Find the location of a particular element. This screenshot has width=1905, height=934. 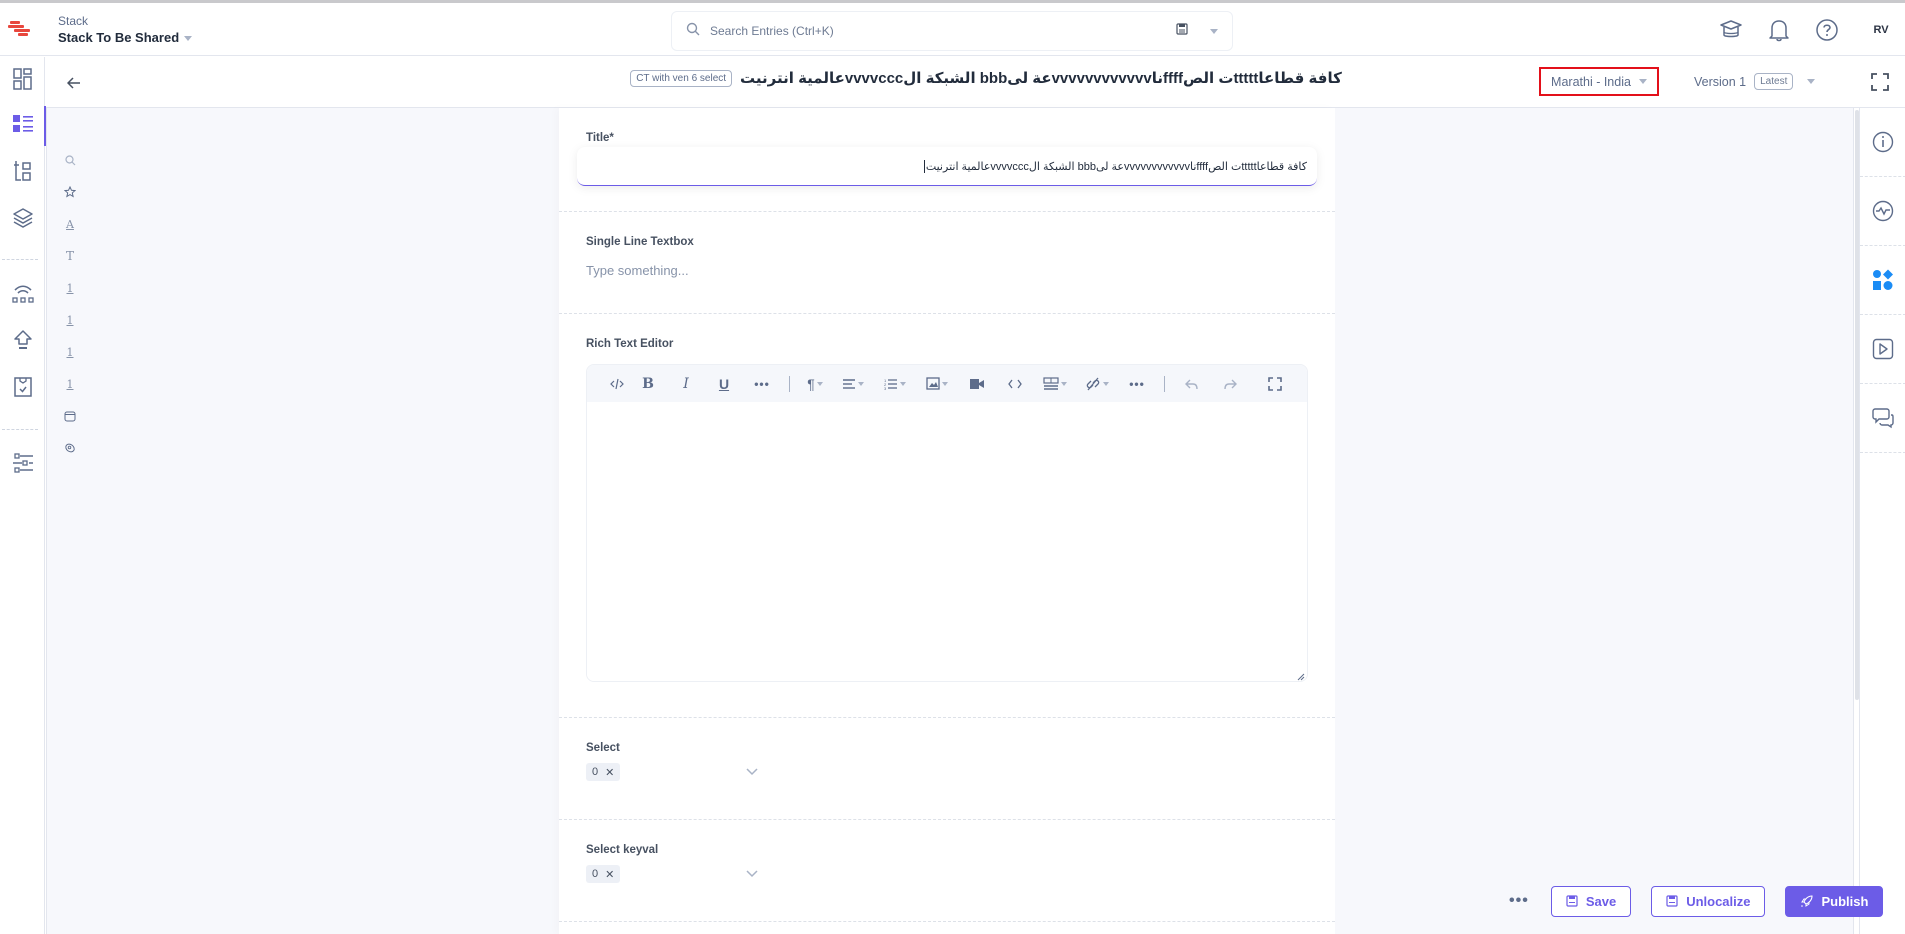

rail-tasks is located at coordinates (22, 389).